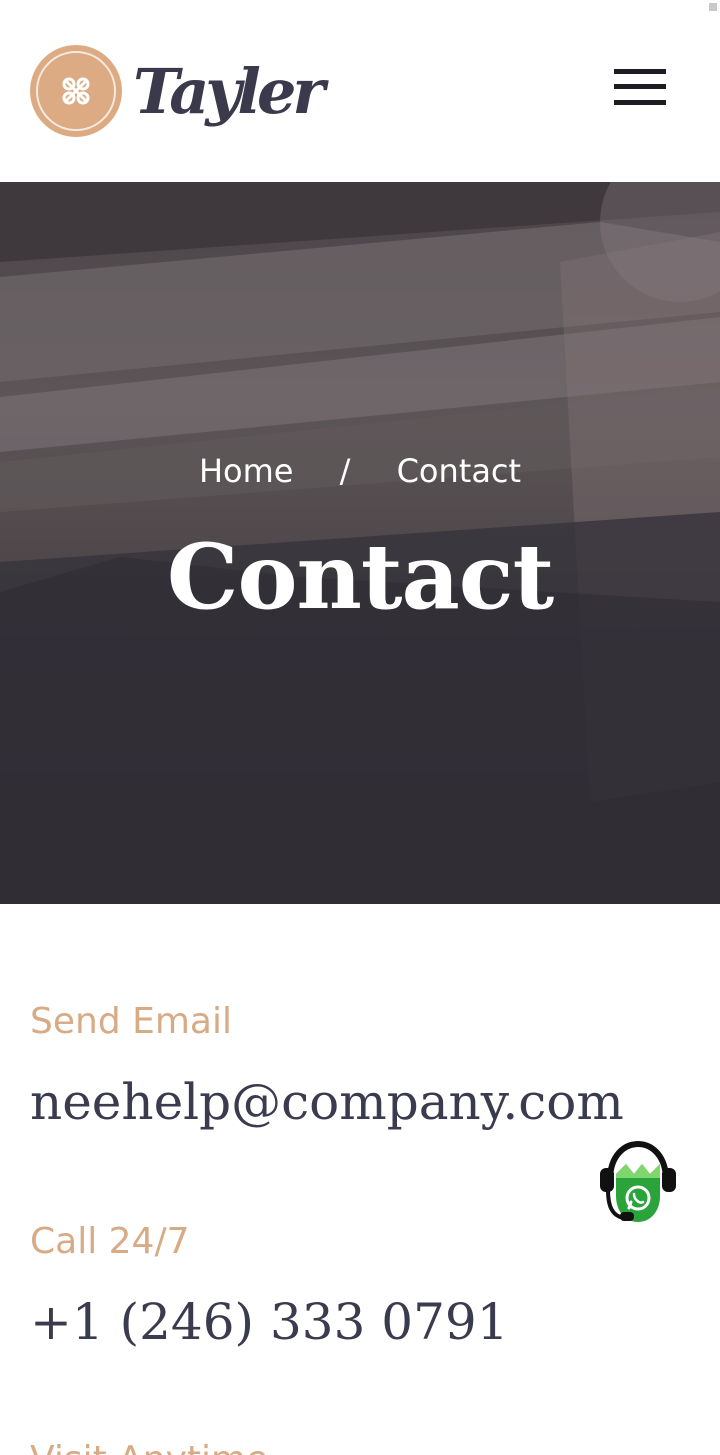 The height and width of the screenshot is (1455, 720). I want to click on breadcrumb-home-link: Home, so click(246, 471).